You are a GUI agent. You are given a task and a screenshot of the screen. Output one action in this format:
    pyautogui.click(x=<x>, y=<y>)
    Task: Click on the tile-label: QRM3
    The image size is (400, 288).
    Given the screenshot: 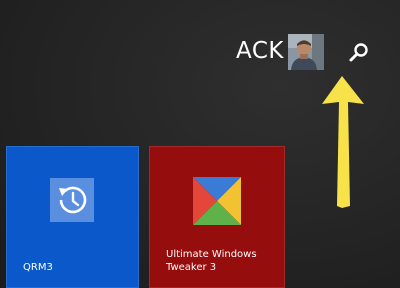 What is the action you would take?
    pyautogui.click(x=38, y=267)
    